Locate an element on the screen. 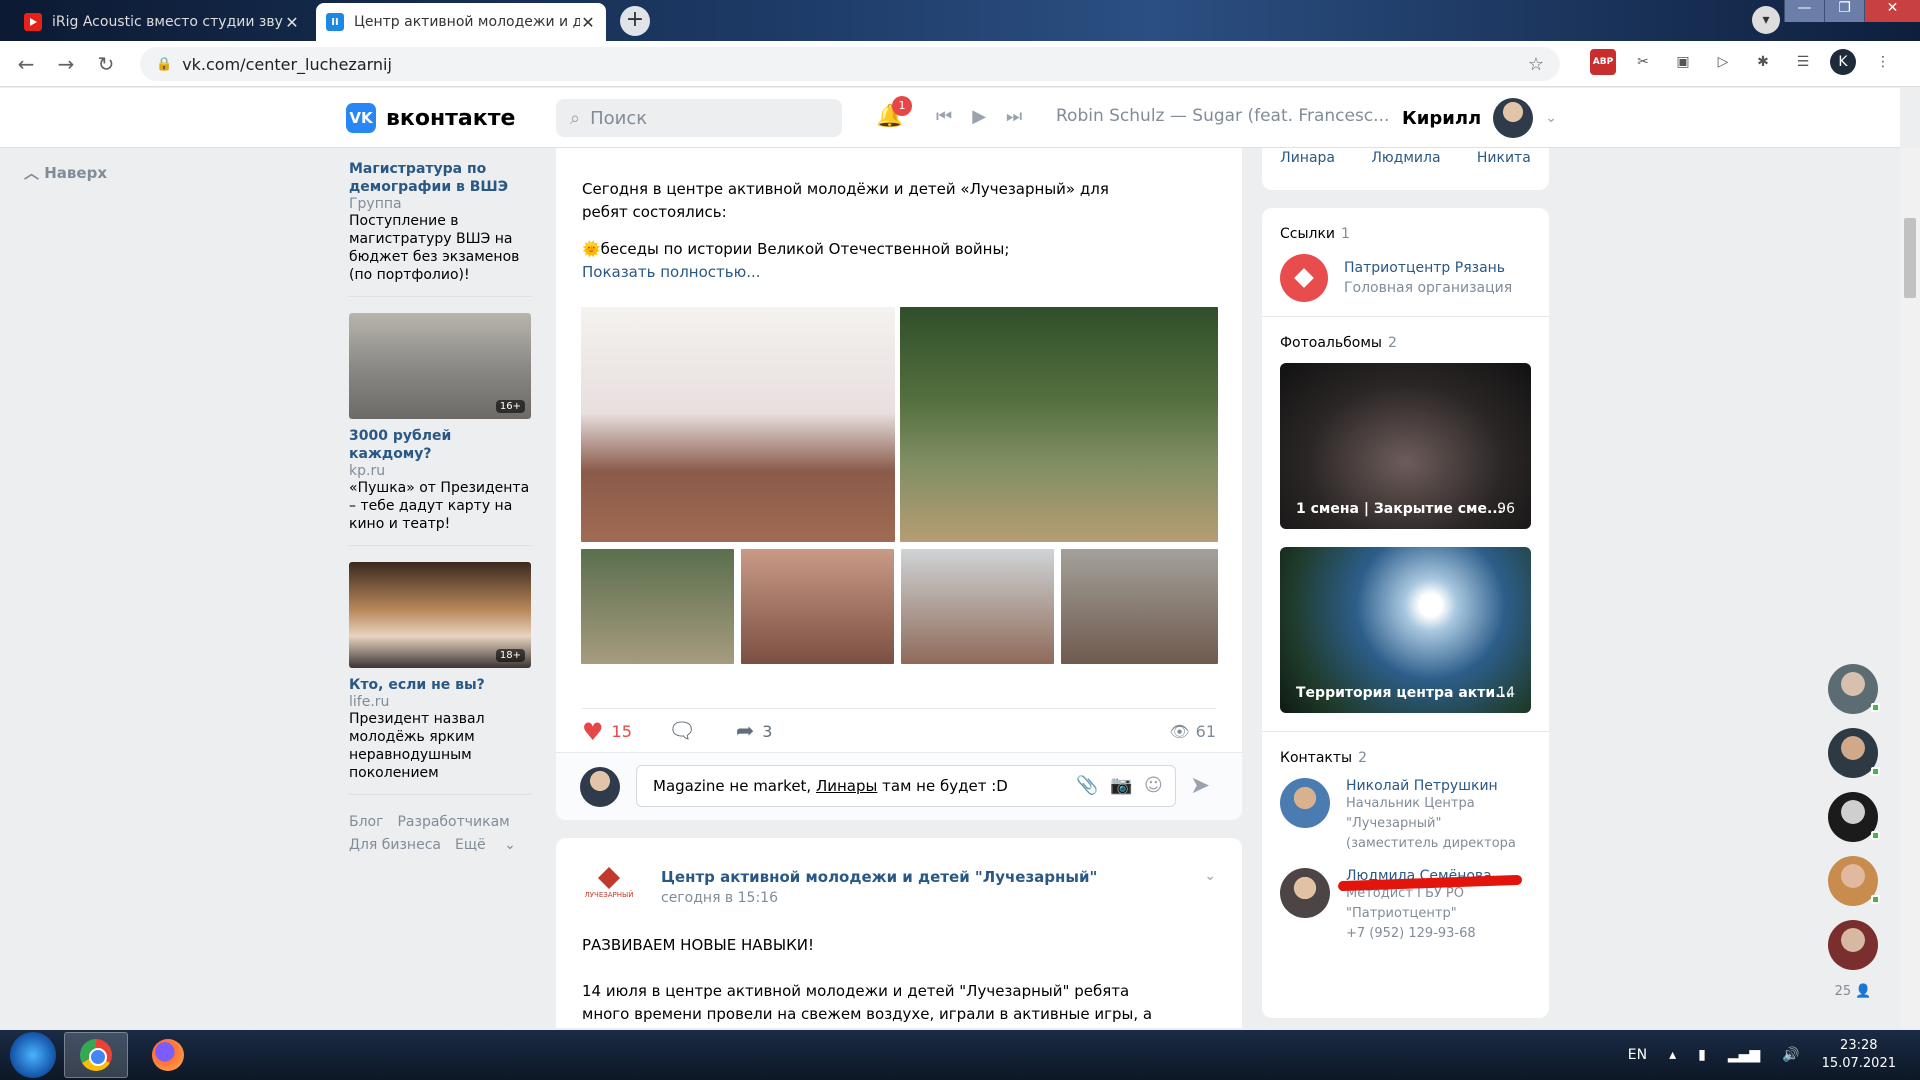 This screenshot has width=1920, height=1080. next-track-icon: ⏭ is located at coordinates (1014, 116).